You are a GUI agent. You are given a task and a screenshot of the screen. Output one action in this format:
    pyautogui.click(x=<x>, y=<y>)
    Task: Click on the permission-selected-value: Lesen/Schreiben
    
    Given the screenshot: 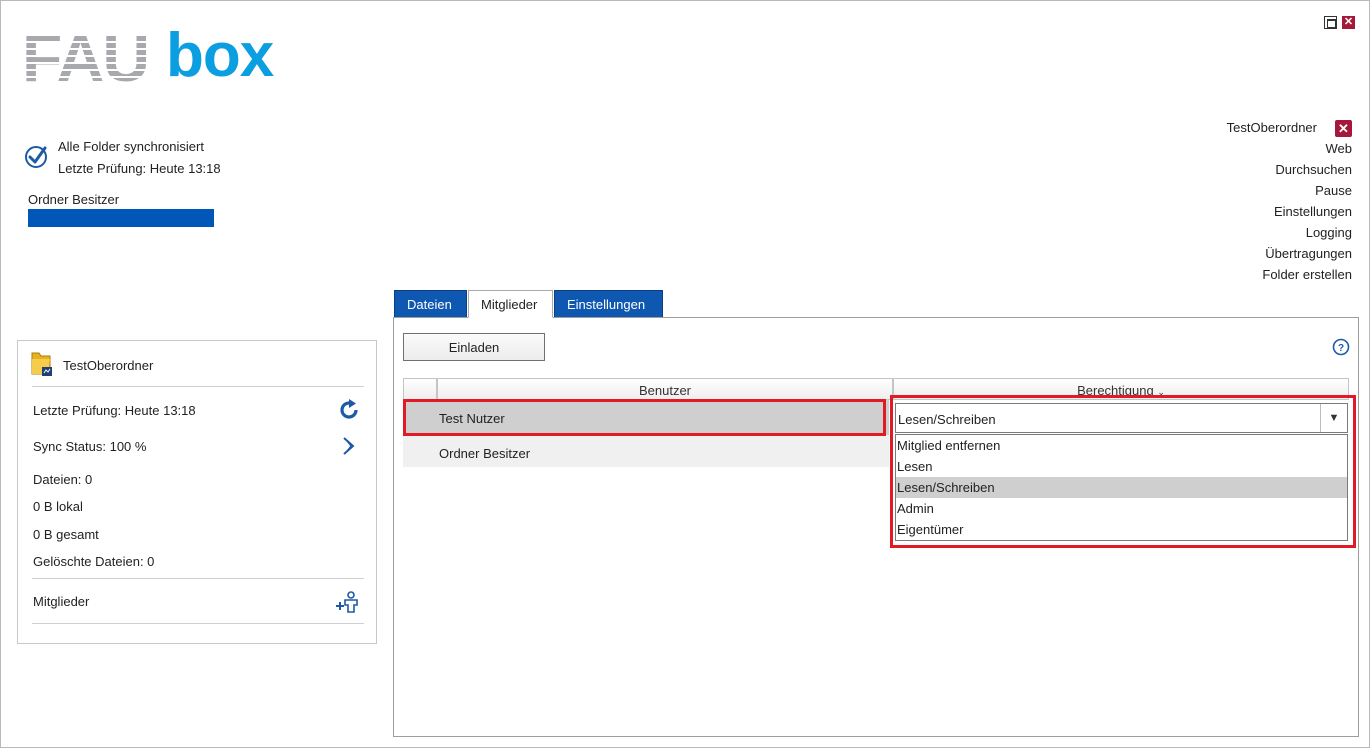 What is the action you would take?
    pyautogui.click(x=947, y=419)
    